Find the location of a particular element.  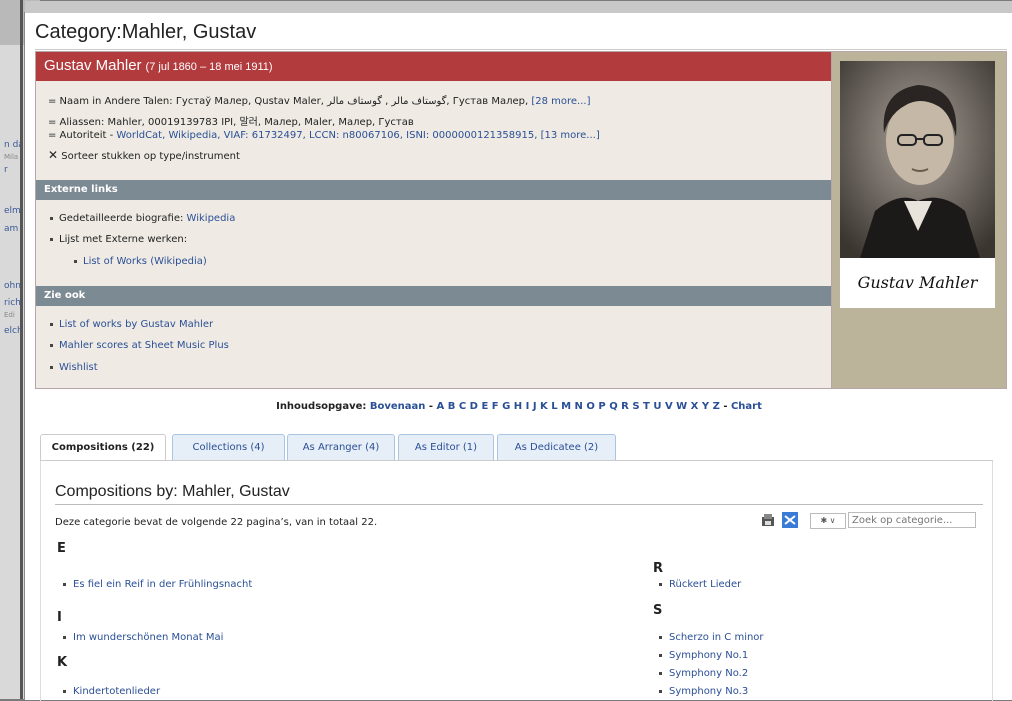

composer-name-line: Gustav Mahler (7 jul 1860 – 18 mei 1911) is located at coordinates (158, 65).